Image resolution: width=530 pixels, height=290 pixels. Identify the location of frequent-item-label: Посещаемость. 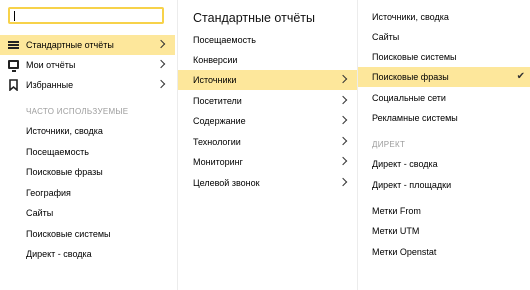
(57, 152).